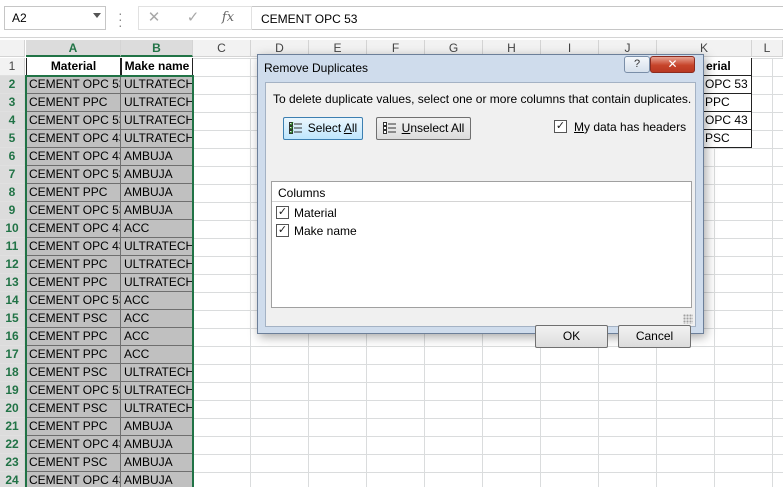 The height and width of the screenshot is (487, 783). What do you see at coordinates (347, 128) in the screenshot?
I see `select-all-label-key: A` at bounding box center [347, 128].